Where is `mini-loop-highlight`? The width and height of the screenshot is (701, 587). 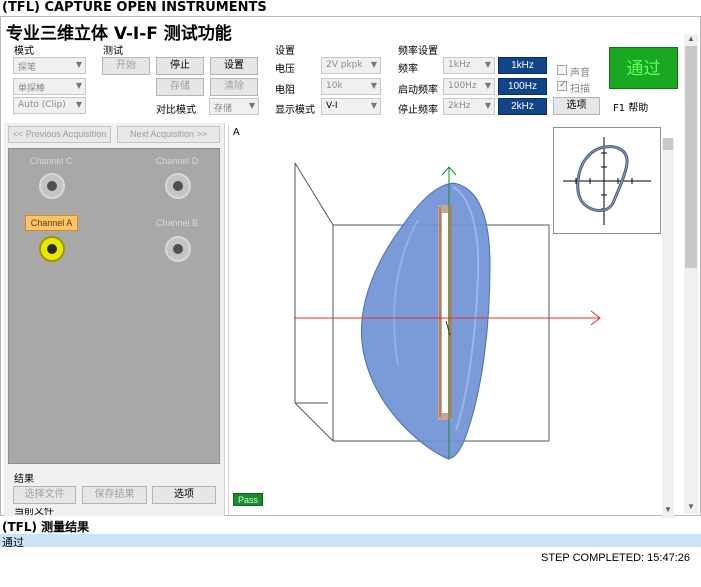 mini-loop-highlight is located at coordinates (602, 178).